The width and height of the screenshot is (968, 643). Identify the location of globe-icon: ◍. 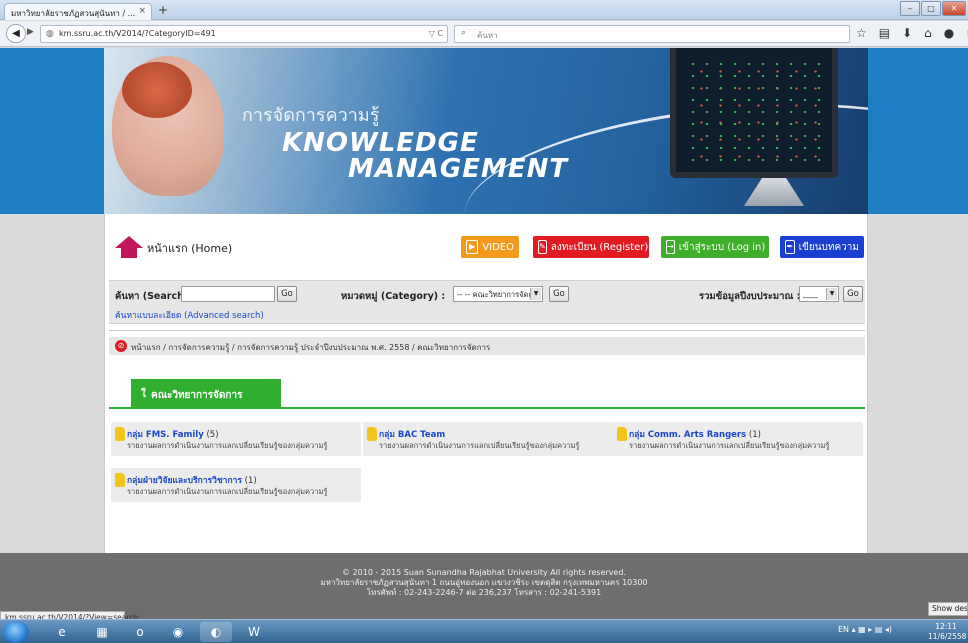
(50, 34).